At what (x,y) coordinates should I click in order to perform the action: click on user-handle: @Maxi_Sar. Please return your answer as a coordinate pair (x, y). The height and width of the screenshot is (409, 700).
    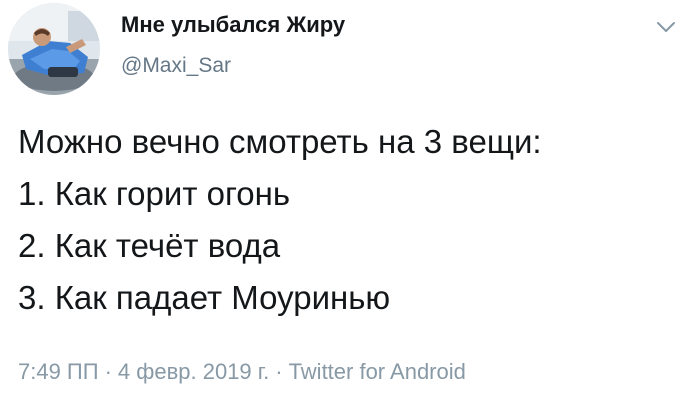
    Looking at the image, I should click on (233, 66).